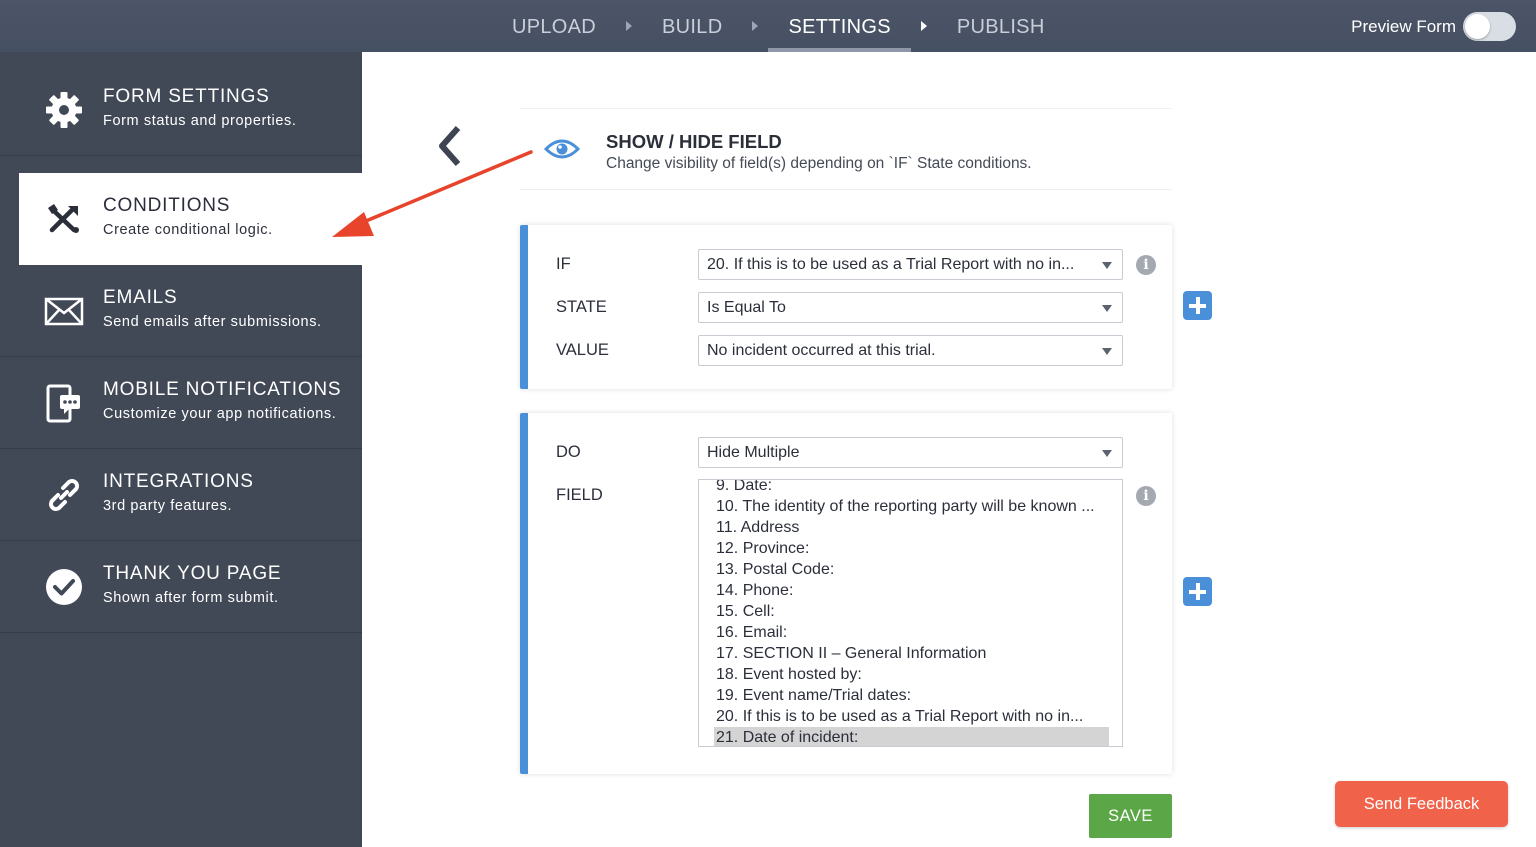  Describe the element at coordinates (63, 218) in the screenshot. I see `conditions-icon` at that location.